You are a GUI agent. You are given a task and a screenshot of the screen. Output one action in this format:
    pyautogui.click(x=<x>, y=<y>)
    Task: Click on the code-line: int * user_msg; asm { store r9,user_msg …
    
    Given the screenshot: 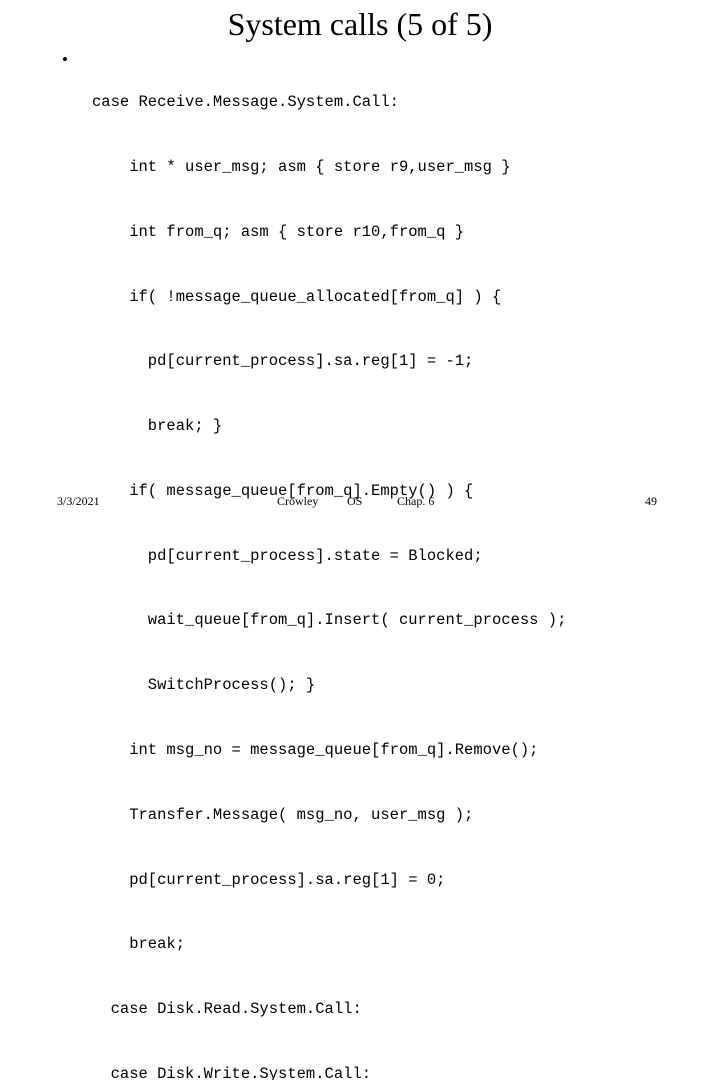 What is the action you would take?
    pyautogui.click(x=301, y=166)
    